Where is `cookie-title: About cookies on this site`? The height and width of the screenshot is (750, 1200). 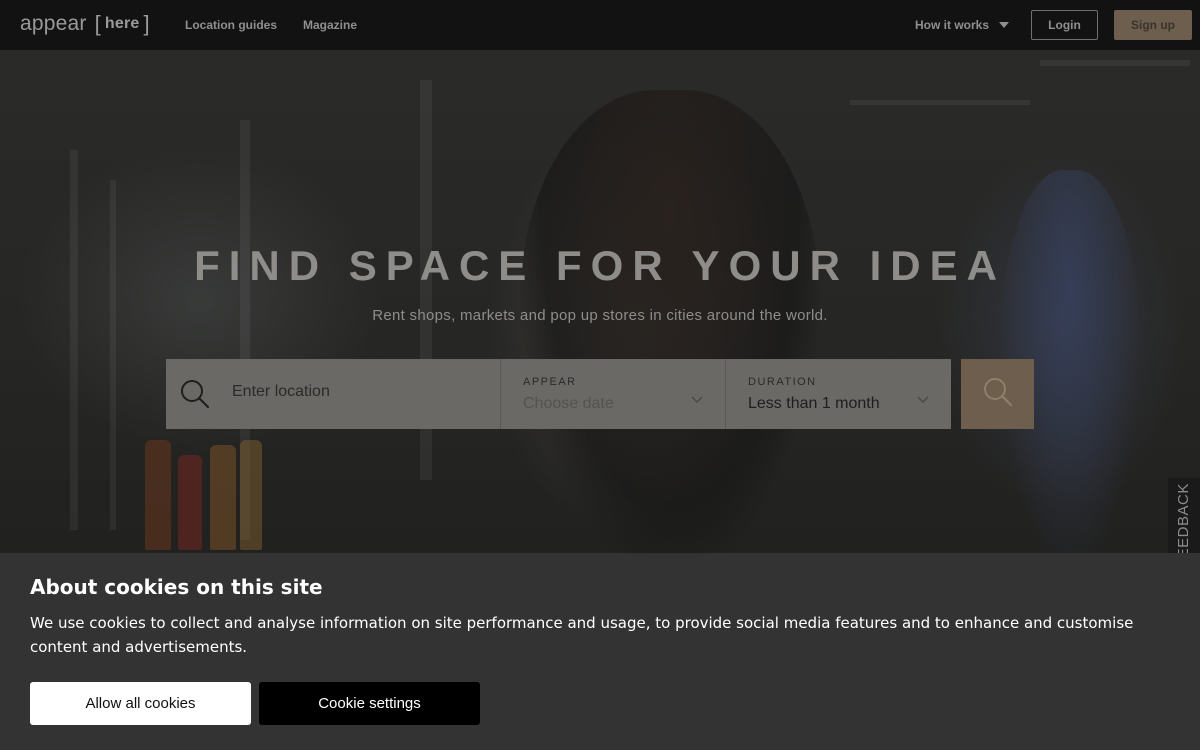 cookie-title: About cookies on this site is located at coordinates (176, 587).